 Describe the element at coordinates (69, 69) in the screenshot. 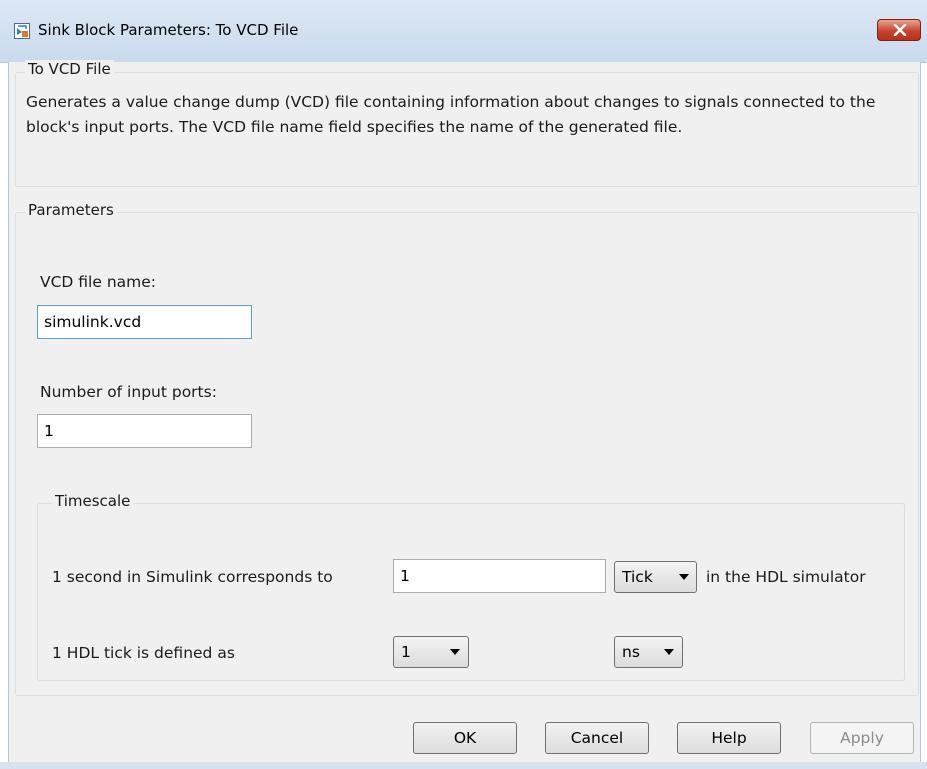

I see `description-group-label: To VCD File` at that location.